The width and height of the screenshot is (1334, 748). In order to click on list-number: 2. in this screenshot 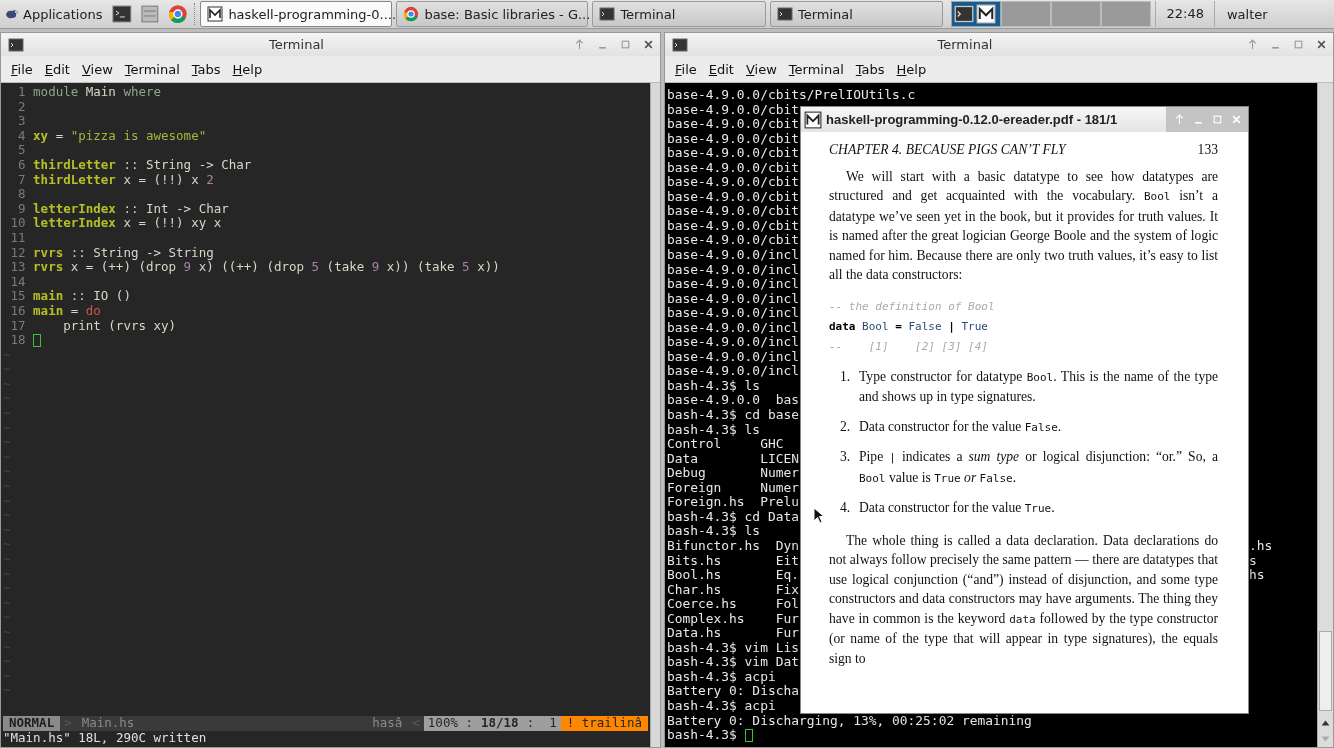, I will do `click(846, 426)`.